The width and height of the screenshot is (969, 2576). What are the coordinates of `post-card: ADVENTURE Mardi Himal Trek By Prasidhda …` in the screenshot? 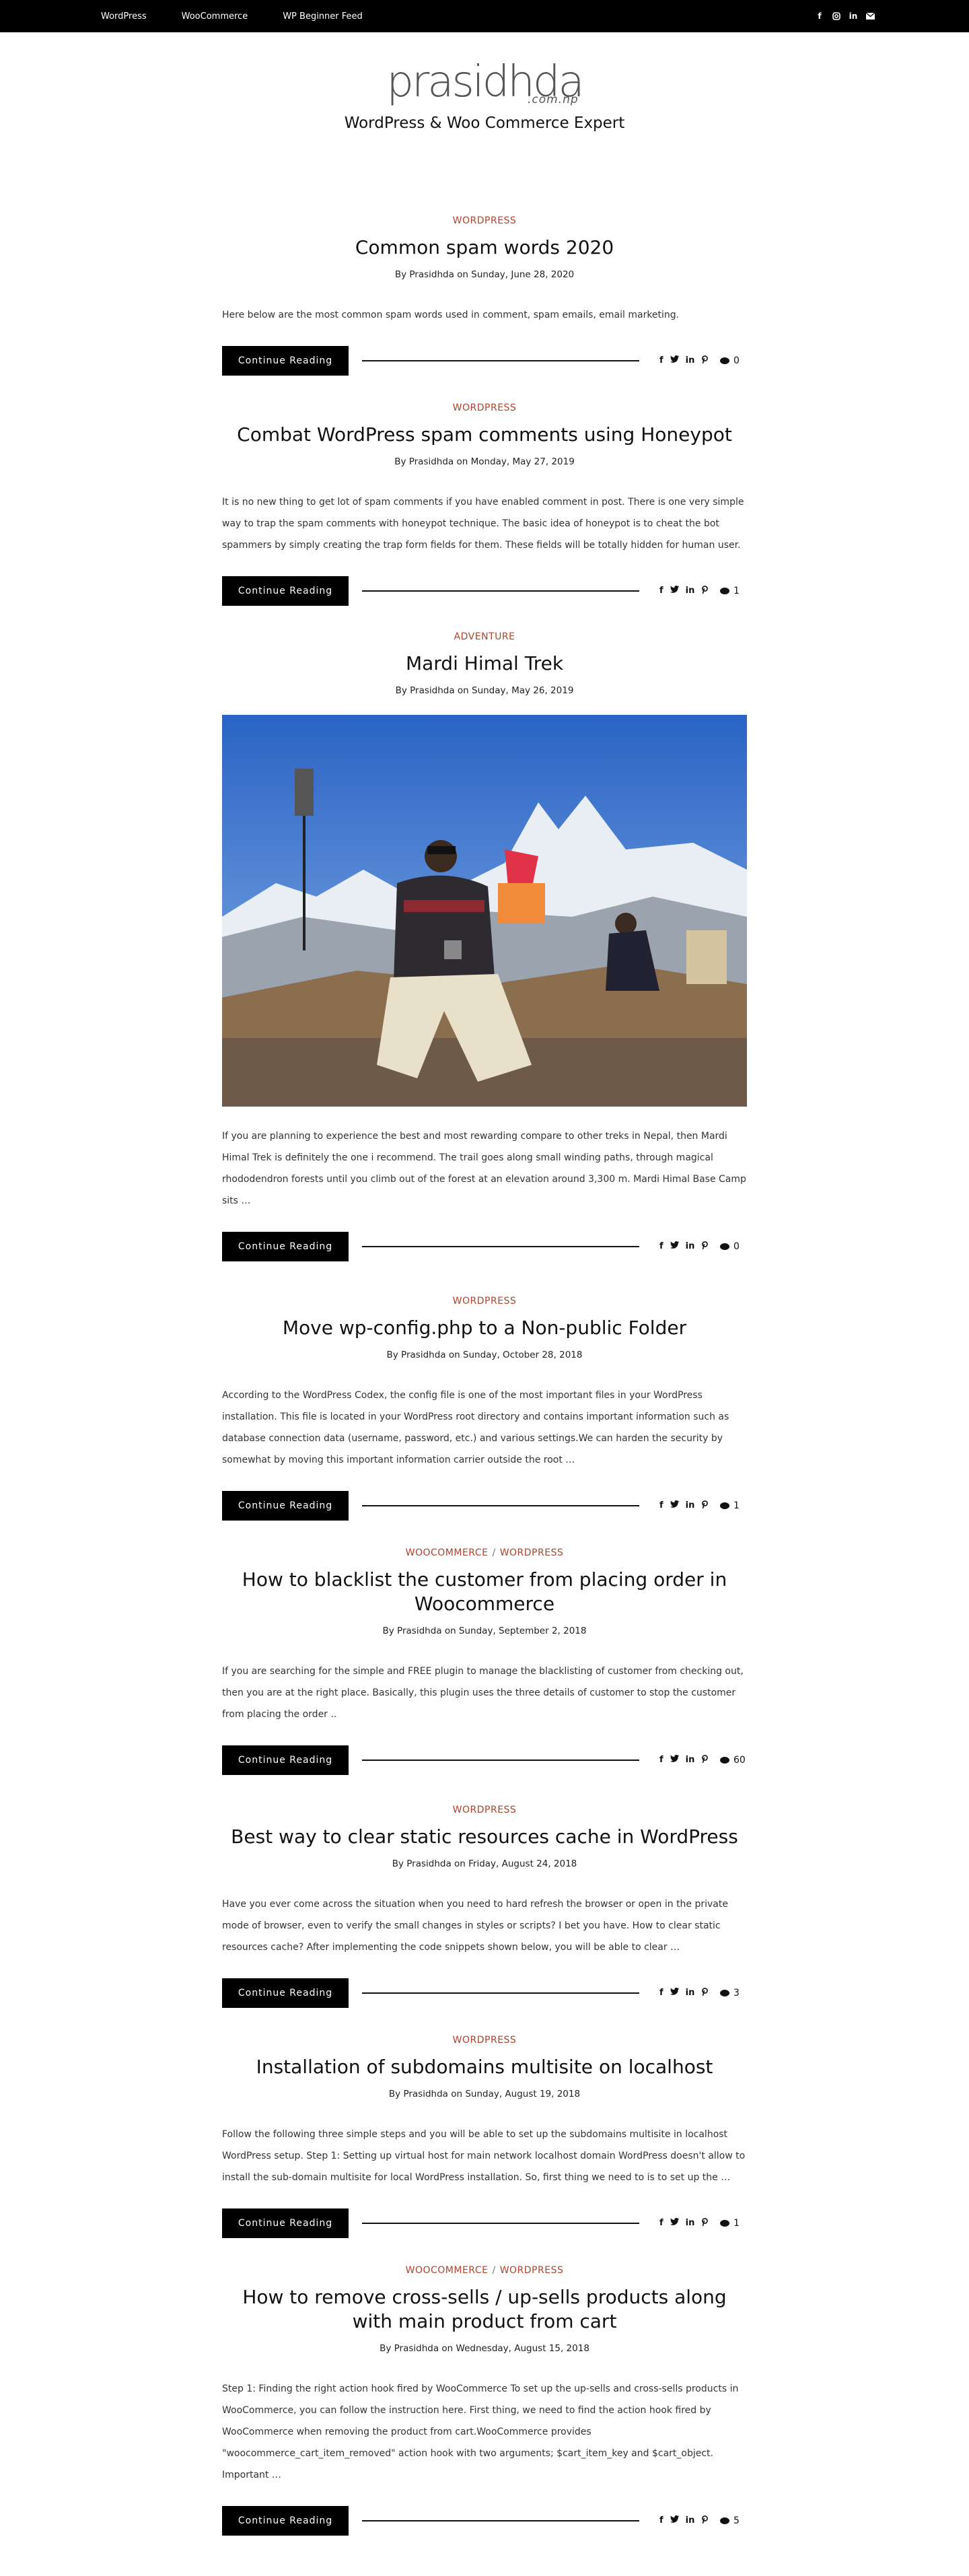 It's located at (485, 946).